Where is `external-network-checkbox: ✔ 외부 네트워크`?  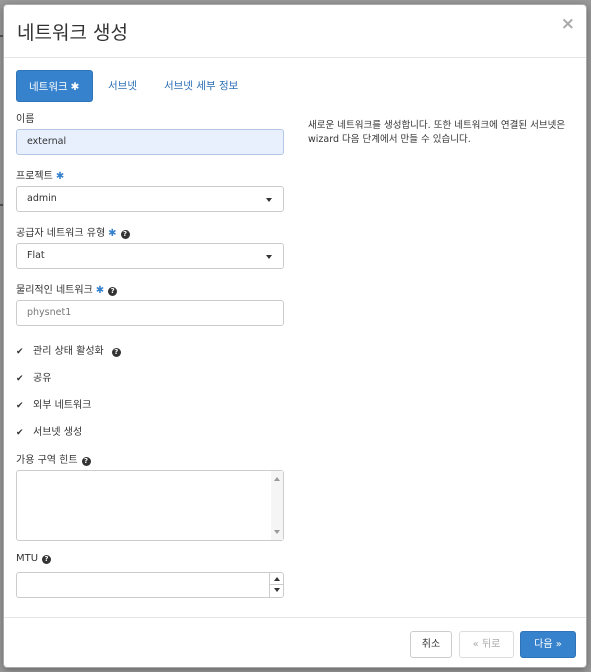 external-network-checkbox: ✔ 외부 네트워크 is located at coordinates (54, 403).